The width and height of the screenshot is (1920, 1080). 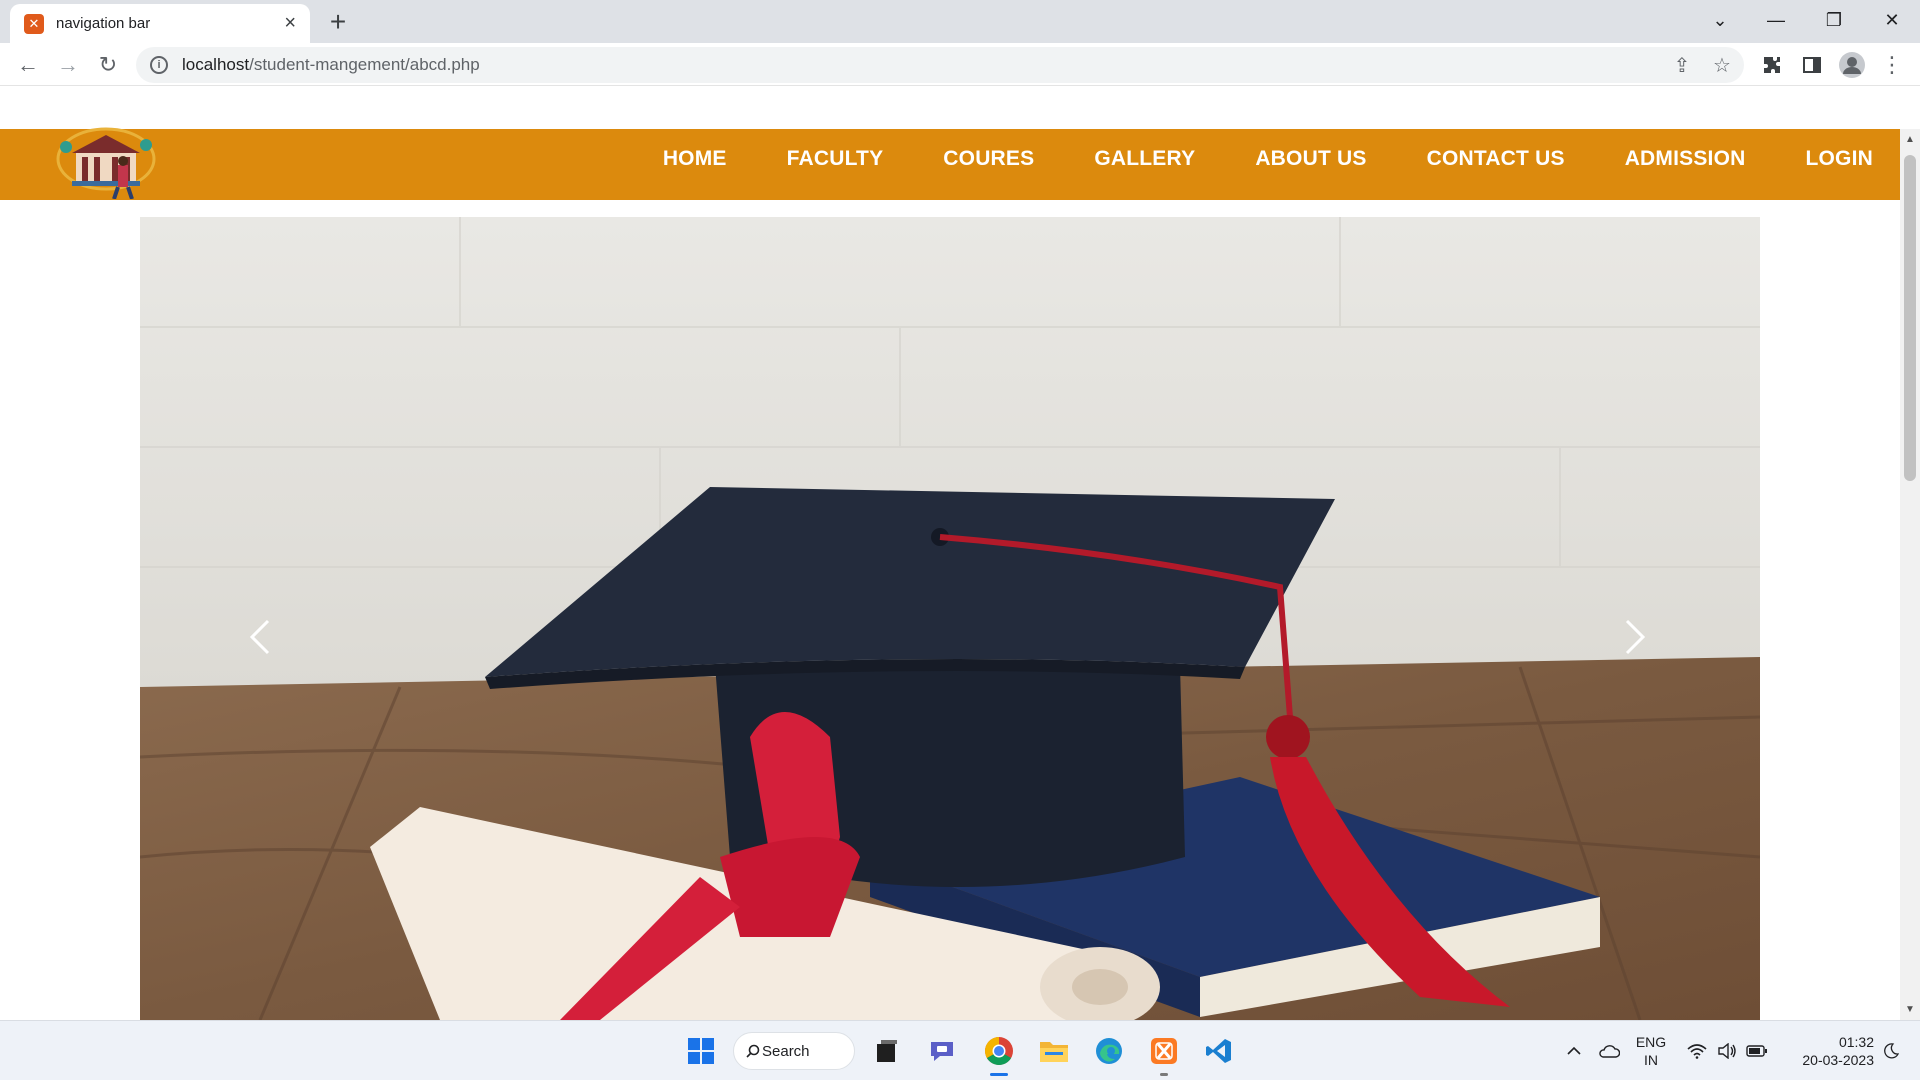 I want to click on chrome-icon, so click(x=999, y=1051).